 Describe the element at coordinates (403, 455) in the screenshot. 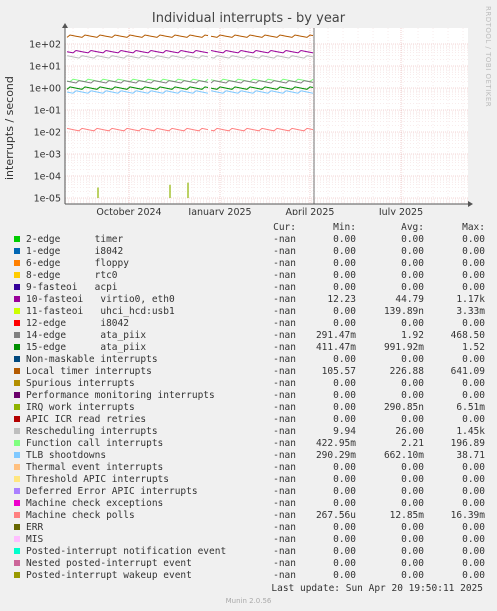

I see `legend-avg: 662.10m` at that location.